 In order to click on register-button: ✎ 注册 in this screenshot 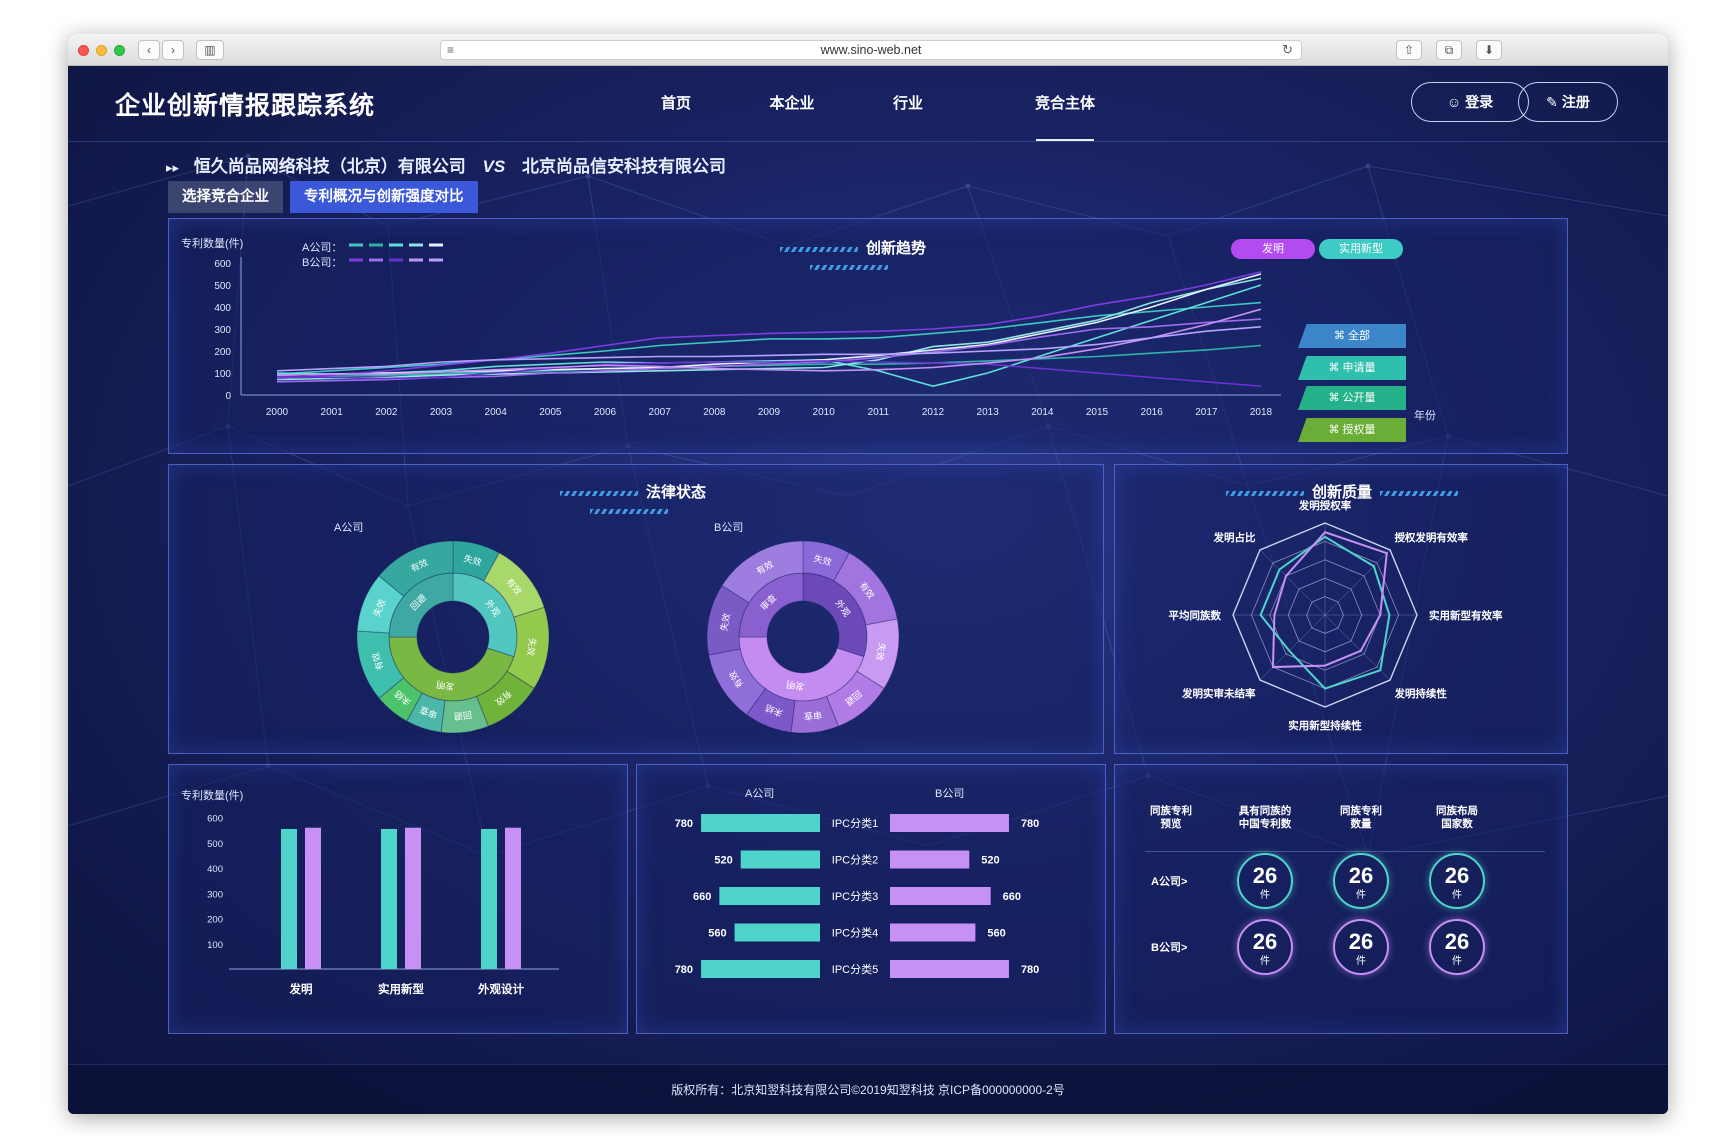, I will do `click(1568, 102)`.